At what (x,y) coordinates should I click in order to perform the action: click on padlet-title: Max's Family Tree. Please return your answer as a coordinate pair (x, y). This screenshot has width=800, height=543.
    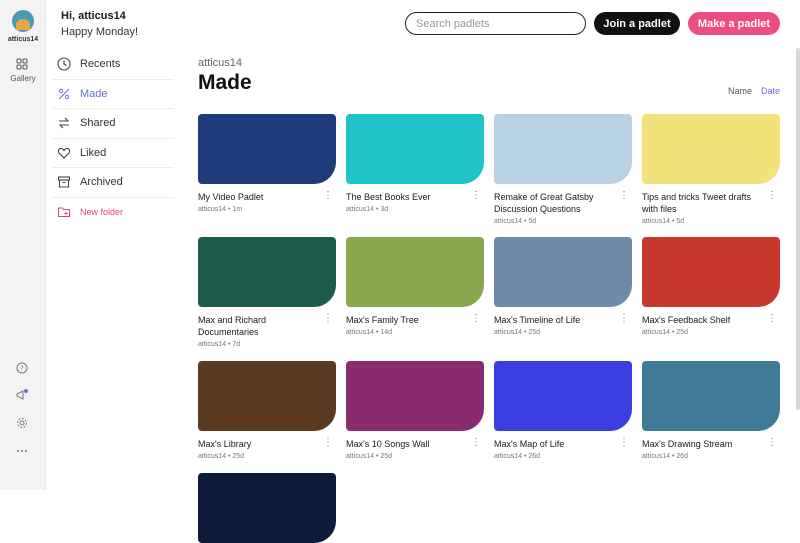
    Looking at the image, I should click on (415, 320).